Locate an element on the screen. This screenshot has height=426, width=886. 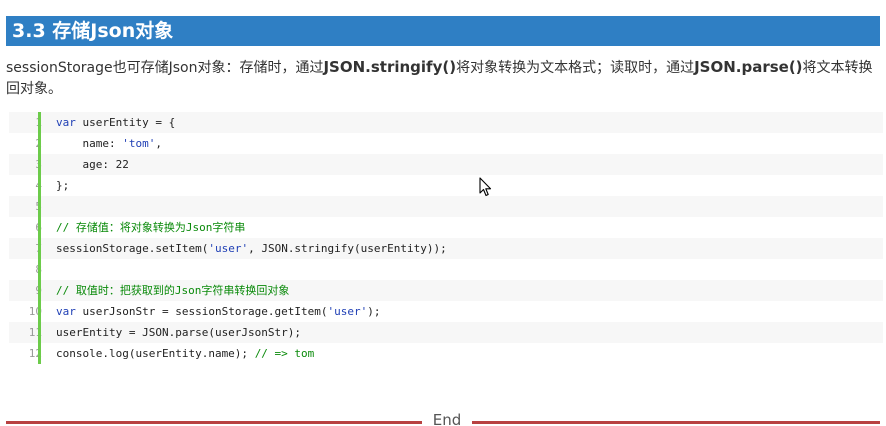
code-line: 11 userEntity = JSON.parse(userJsonStr); is located at coordinates (446, 332).